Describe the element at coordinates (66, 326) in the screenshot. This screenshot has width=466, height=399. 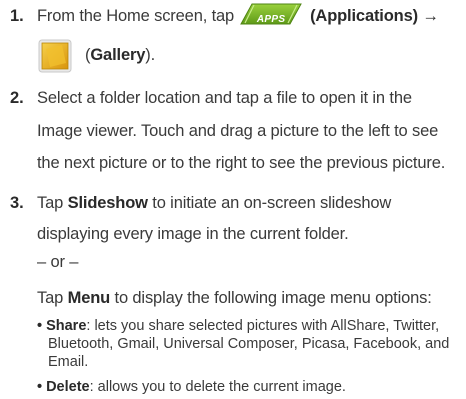
I see `share-term: Share` at that location.